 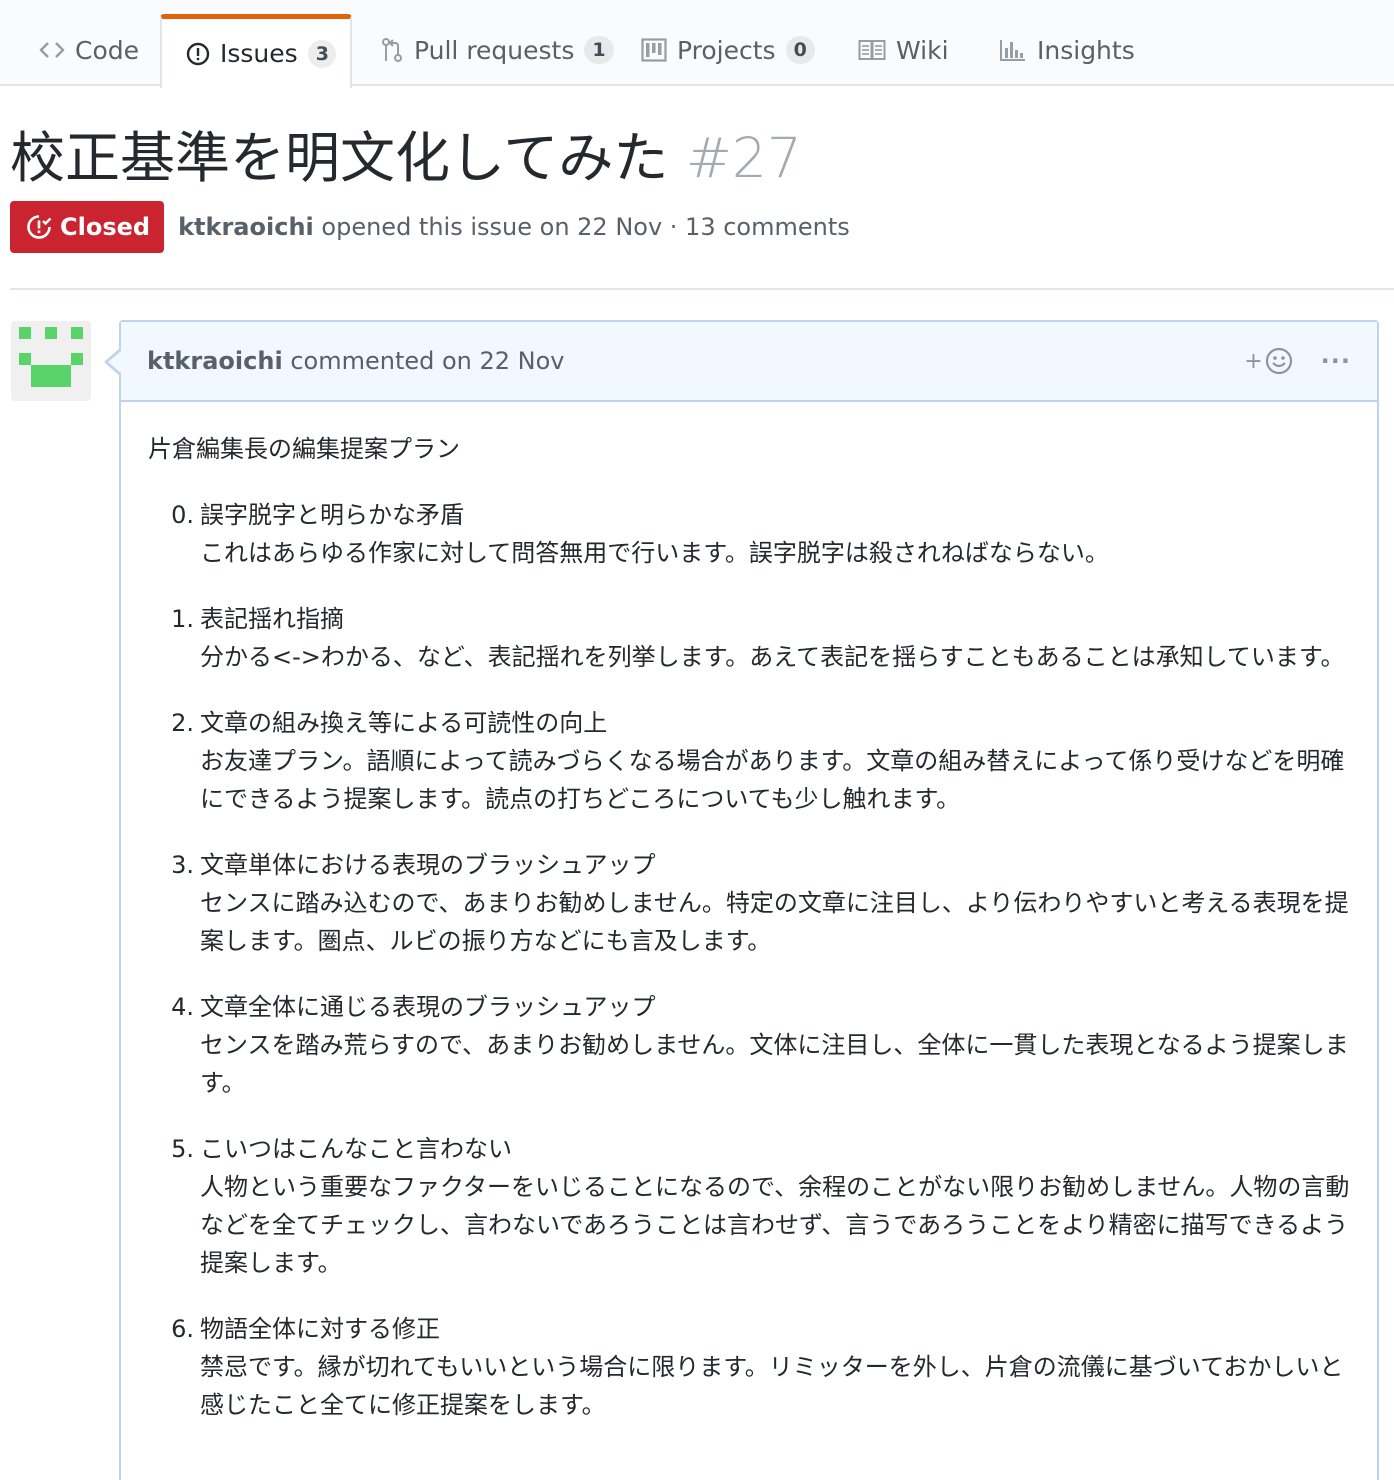 What do you see at coordinates (427, 361) in the screenshot?
I see `comment-meta-text: commented on 22 Nov` at bounding box center [427, 361].